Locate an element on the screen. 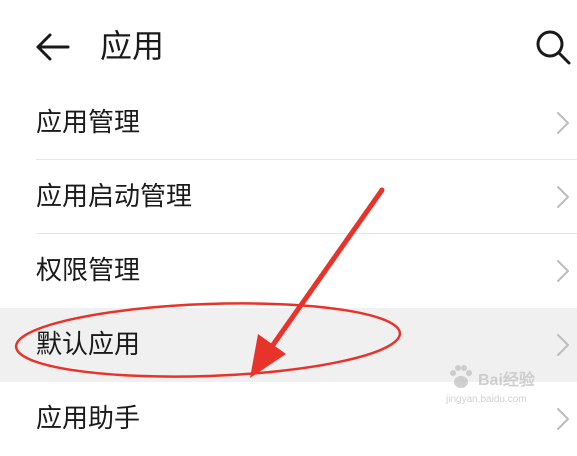 The width and height of the screenshot is (577, 456). arrow-left-icon is located at coordinates (53, 47).